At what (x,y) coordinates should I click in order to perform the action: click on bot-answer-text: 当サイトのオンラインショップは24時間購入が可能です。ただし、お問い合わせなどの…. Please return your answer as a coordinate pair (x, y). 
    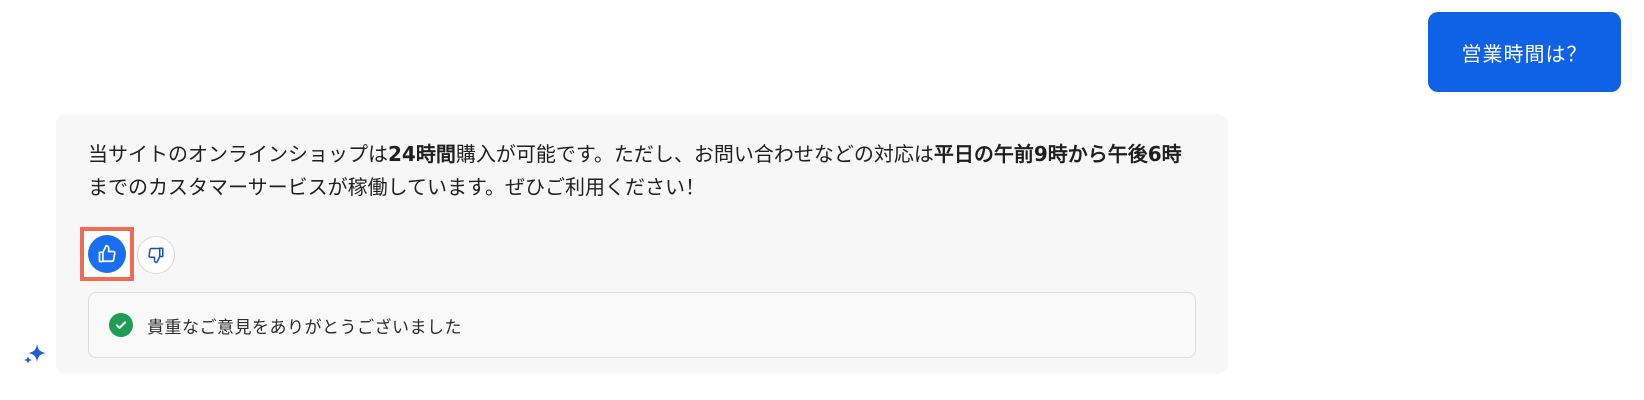
    Looking at the image, I should click on (643, 171).